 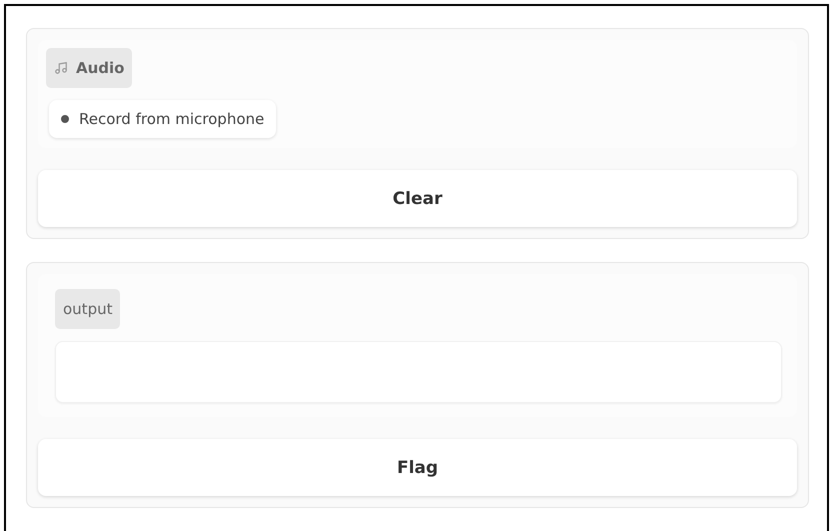 I want to click on flag-button: Flag, so click(x=417, y=467).